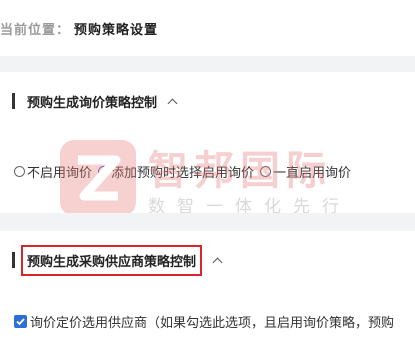 This screenshot has height=353, width=415. What do you see at coordinates (60, 173) in the screenshot?
I see `radio-label: 不启用询价` at bounding box center [60, 173].